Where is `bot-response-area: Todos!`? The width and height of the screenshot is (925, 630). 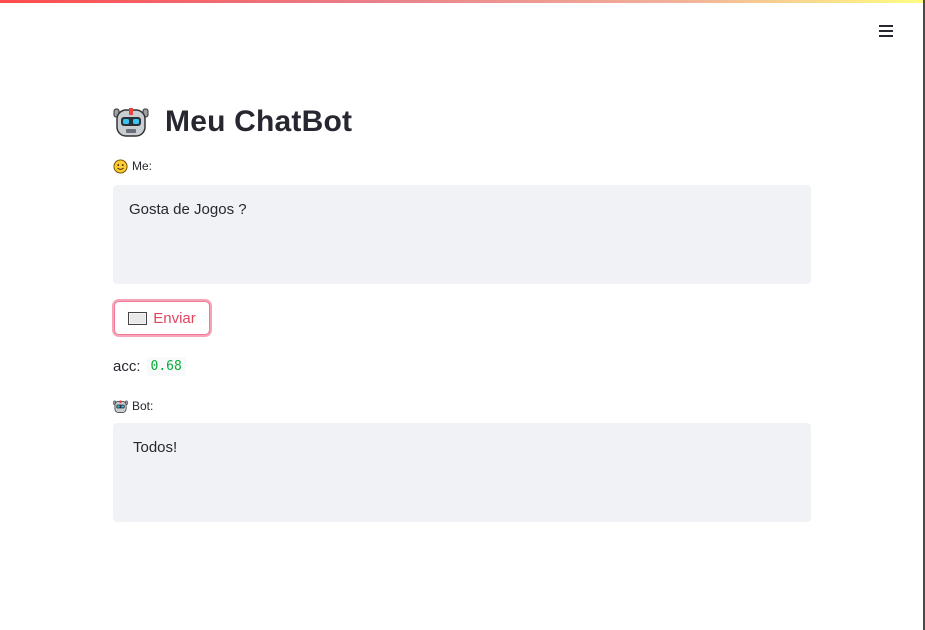
bot-response-area: Todos! is located at coordinates (462, 472).